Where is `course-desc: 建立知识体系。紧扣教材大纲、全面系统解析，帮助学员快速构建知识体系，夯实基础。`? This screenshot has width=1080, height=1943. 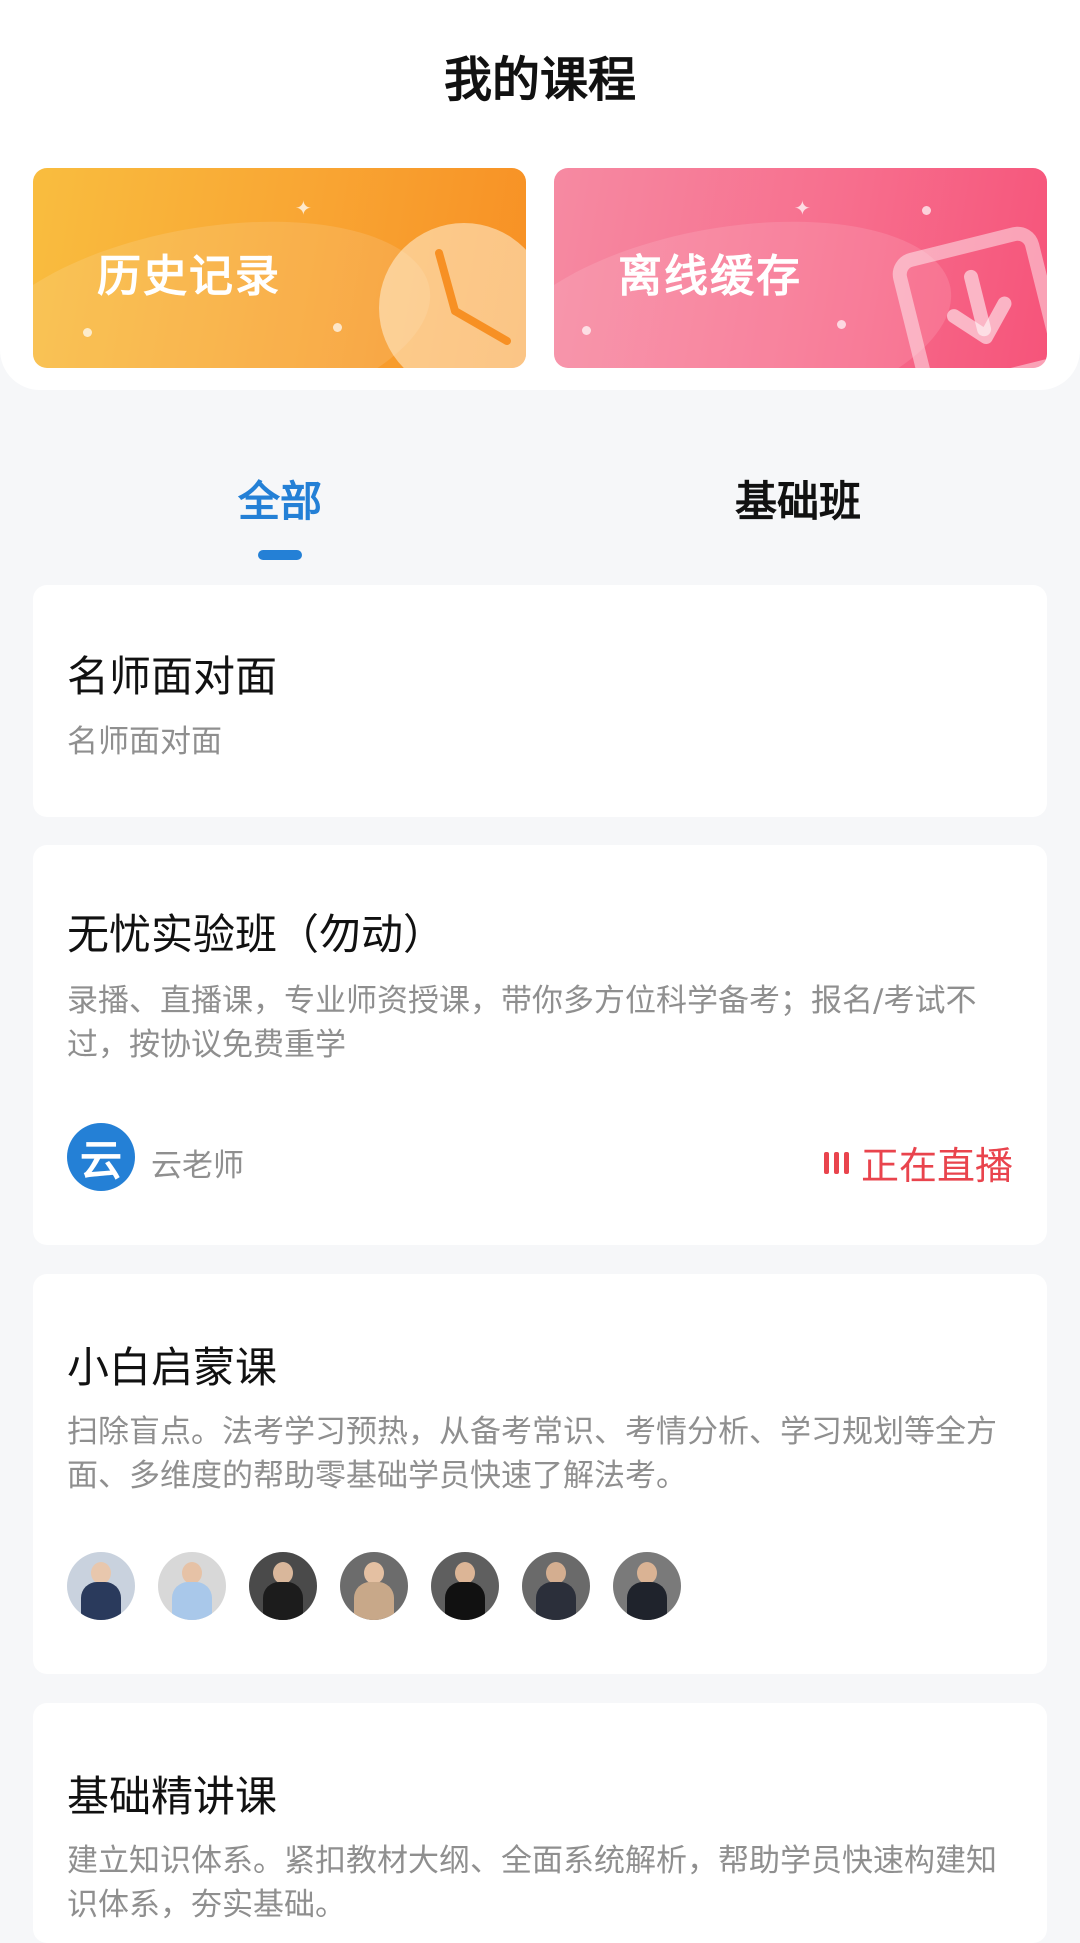 course-desc: 建立知识体系。紧扣教材大纲、全面系统解析，帮助学员快速构建知识体系，夯实基础。 is located at coordinates (532, 1883).